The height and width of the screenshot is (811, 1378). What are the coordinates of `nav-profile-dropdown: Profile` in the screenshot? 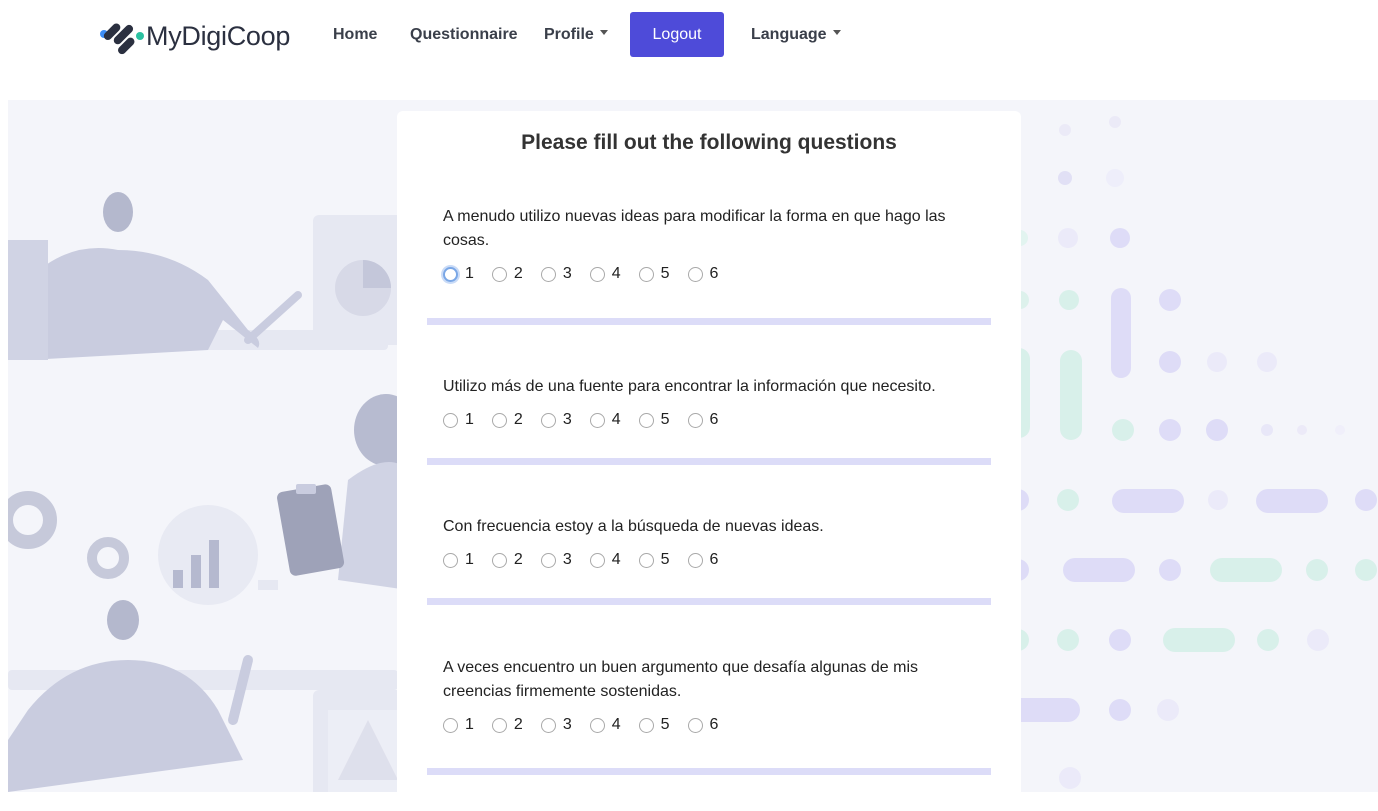 It's located at (576, 35).